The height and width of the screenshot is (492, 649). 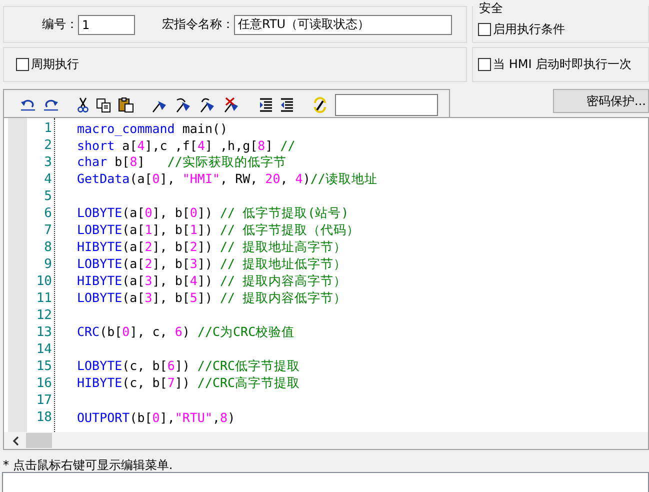 I want to click on line-number: 12, so click(x=44, y=315).